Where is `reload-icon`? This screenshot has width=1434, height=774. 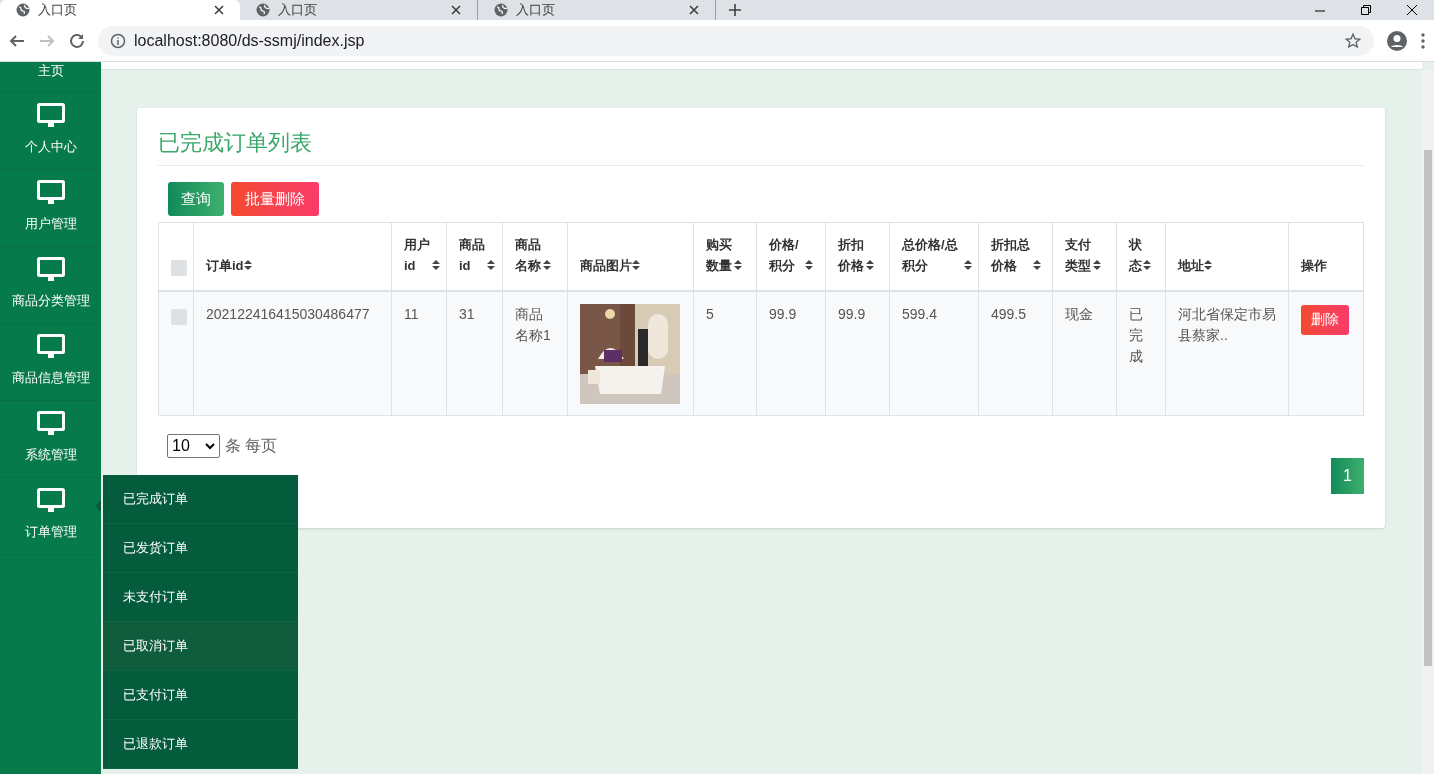 reload-icon is located at coordinates (77, 40).